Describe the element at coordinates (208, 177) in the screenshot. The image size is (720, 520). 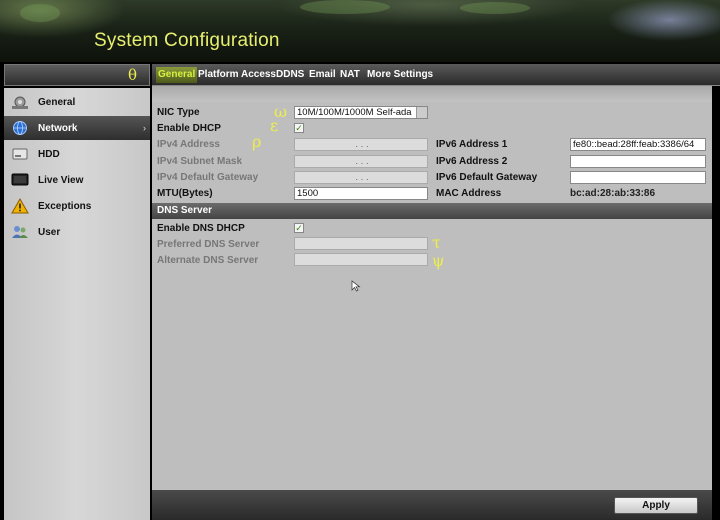
I see `ipv4-gateway-label: IPv4 Default Gateway` at that location.